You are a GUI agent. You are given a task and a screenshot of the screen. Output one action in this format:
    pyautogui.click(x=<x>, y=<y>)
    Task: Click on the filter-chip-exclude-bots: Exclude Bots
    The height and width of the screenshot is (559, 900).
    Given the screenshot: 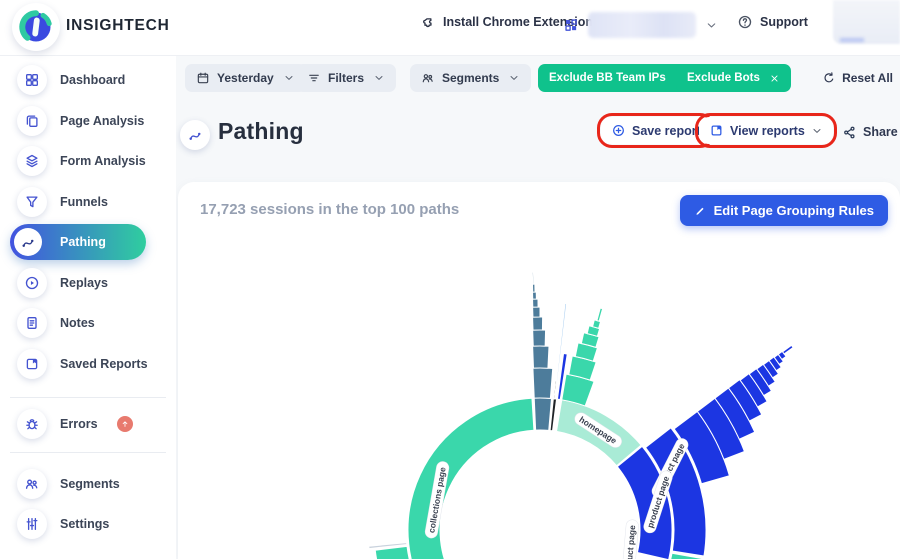 What is the action you would take?
    pyautogui.click(x=733, y=78)
    